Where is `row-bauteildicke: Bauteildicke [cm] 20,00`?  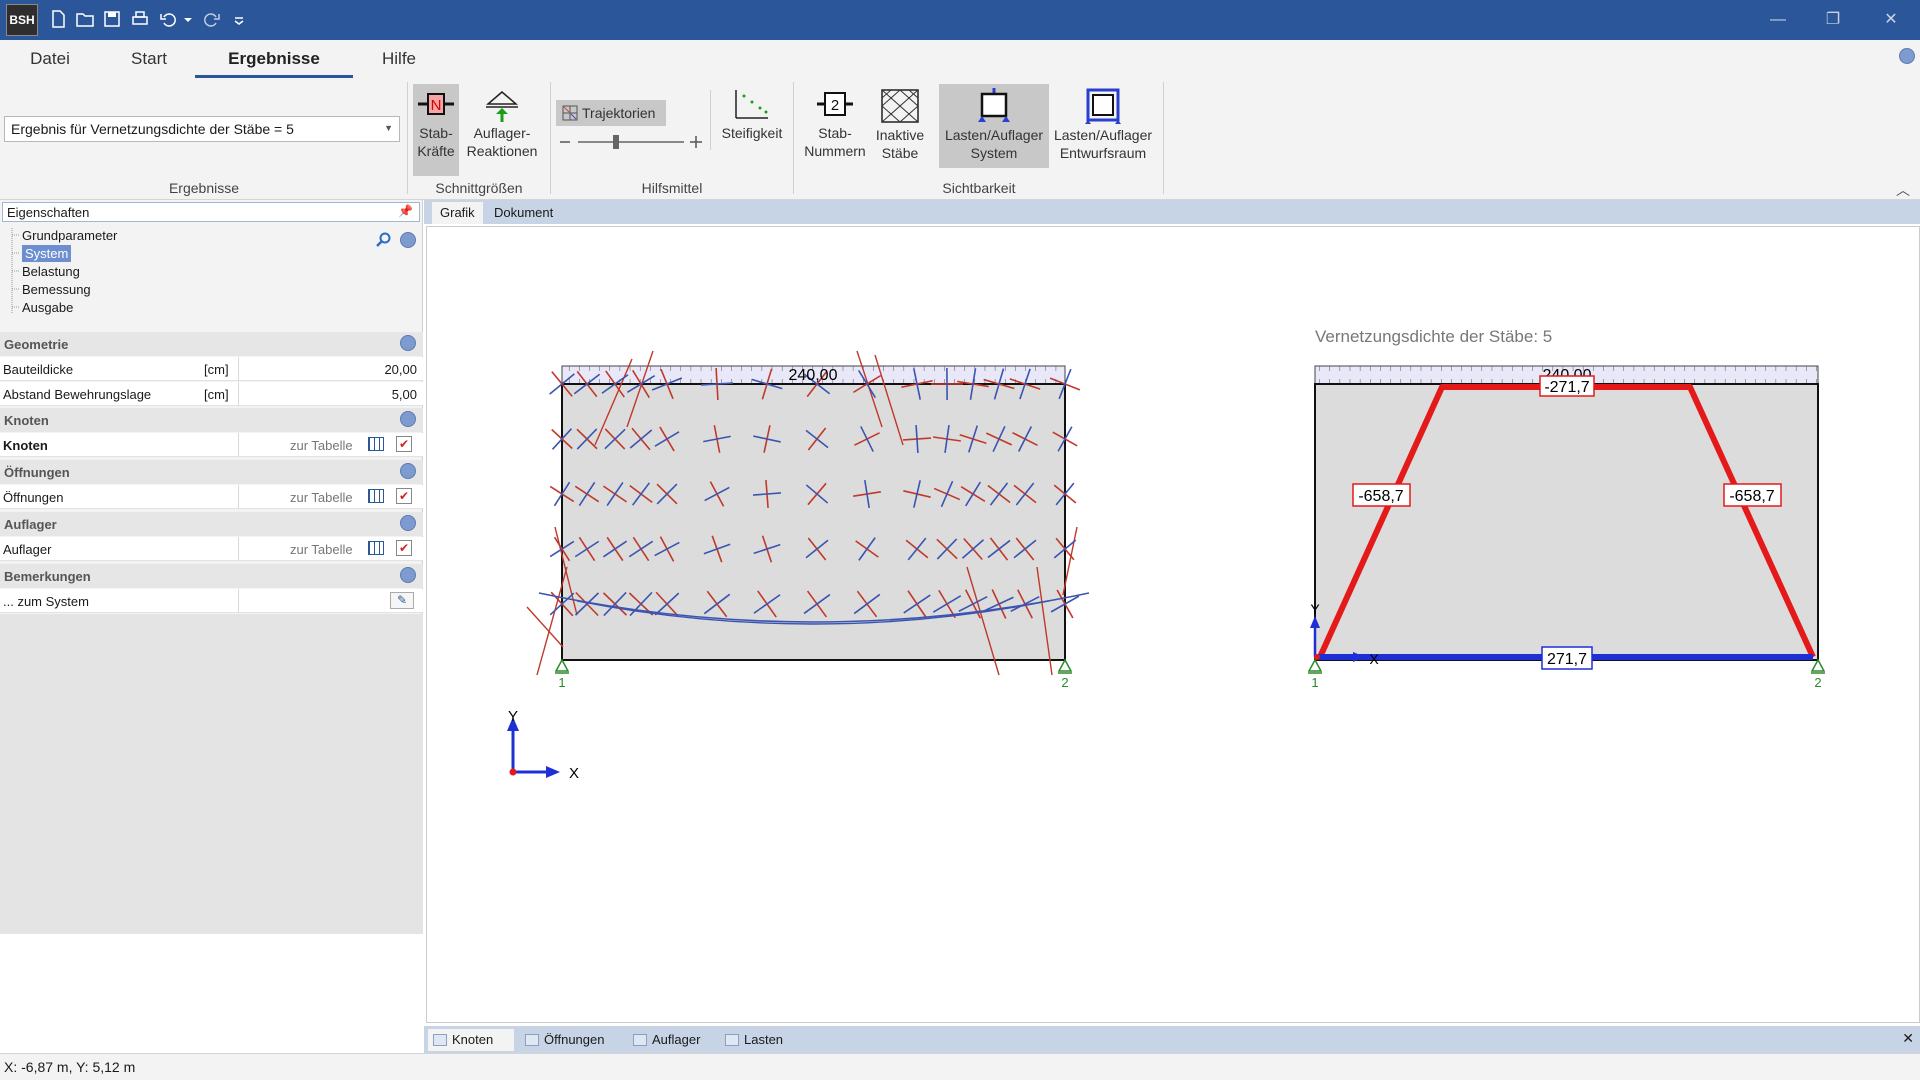 row-bauteildicke: Bauteildicke [cm] 20,00 is located at coordinates (211, 369).